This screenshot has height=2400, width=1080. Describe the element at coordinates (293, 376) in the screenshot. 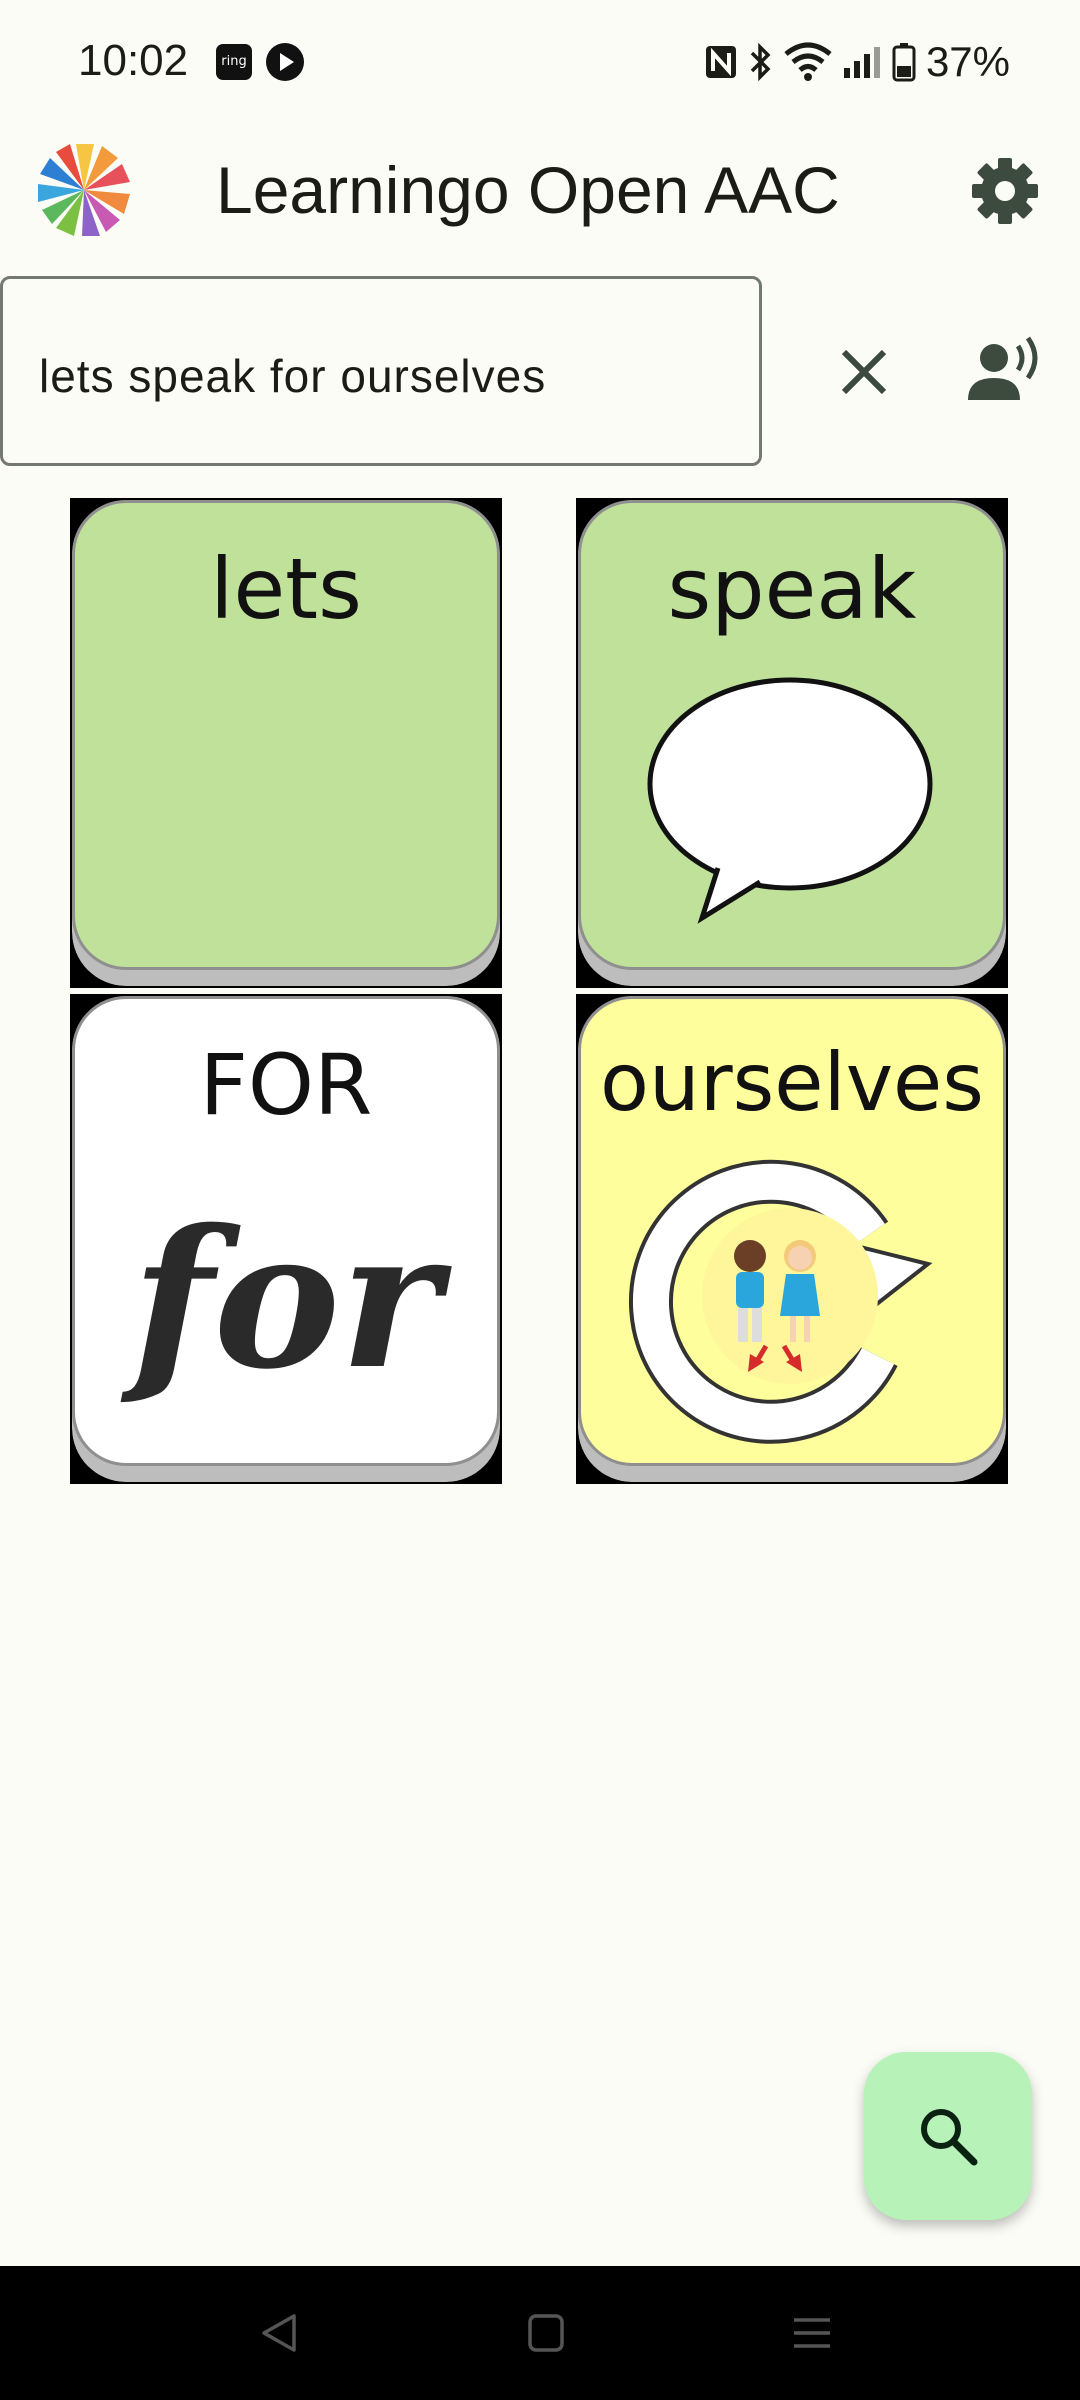

I see `sentence-text: lets speak for ourselves` at that location.